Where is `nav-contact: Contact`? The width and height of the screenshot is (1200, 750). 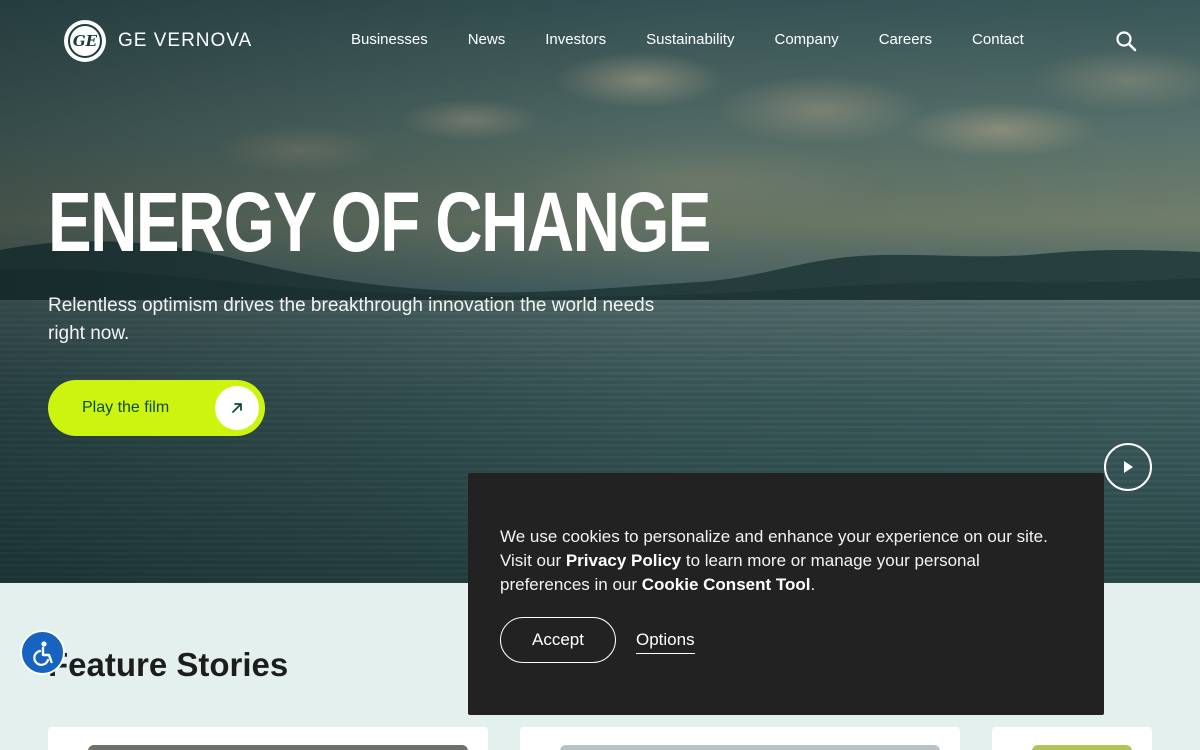
nav-contact: Contact is located at coordinates (998, 39).